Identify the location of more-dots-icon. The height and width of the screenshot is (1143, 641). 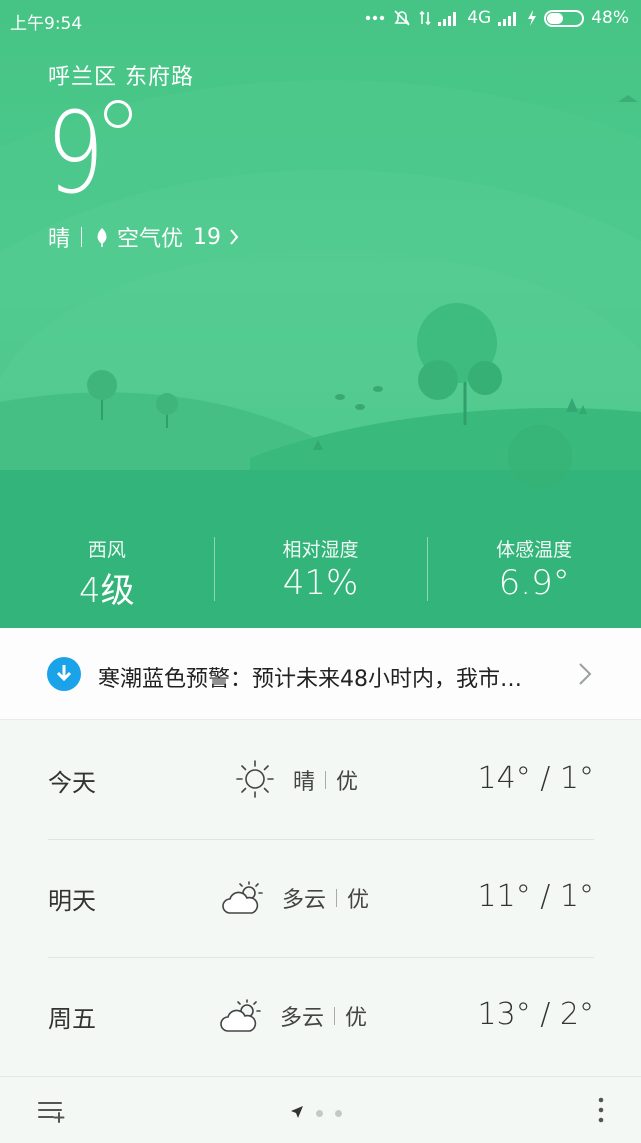
(375, 18).